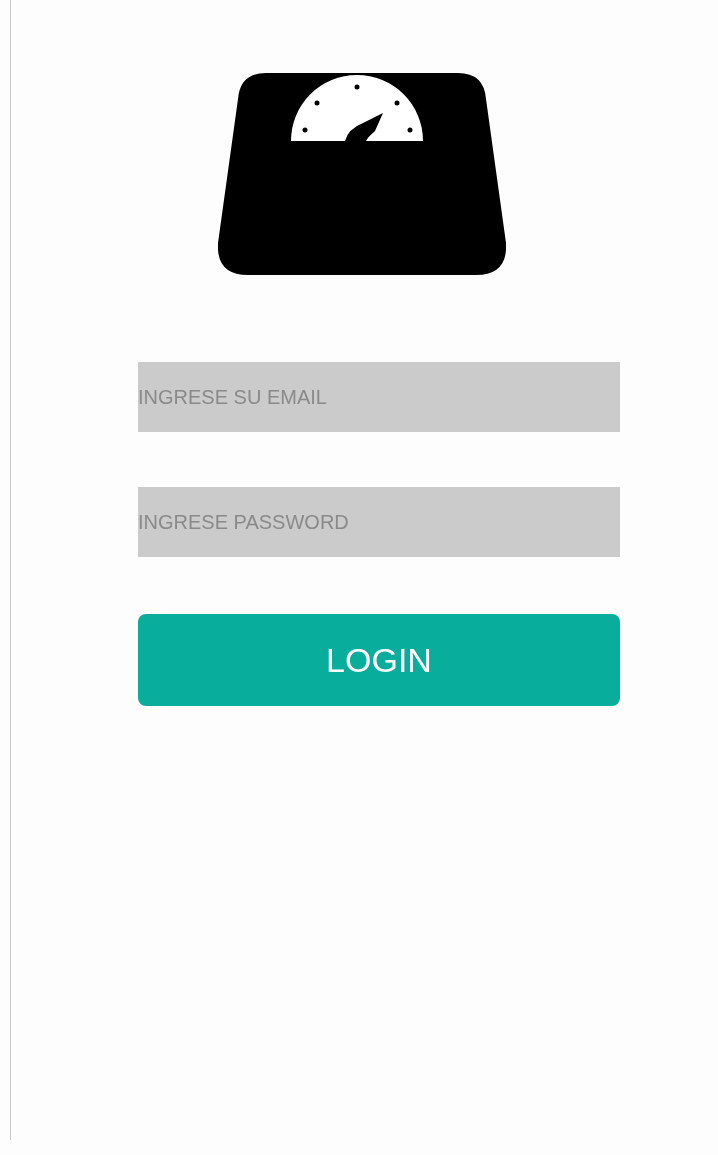 The height and width of the screenshot is (1155, 718). Describe the element at coordinates (379, 660) in the screenshot. I see `login-button: LOGIN` at that location.